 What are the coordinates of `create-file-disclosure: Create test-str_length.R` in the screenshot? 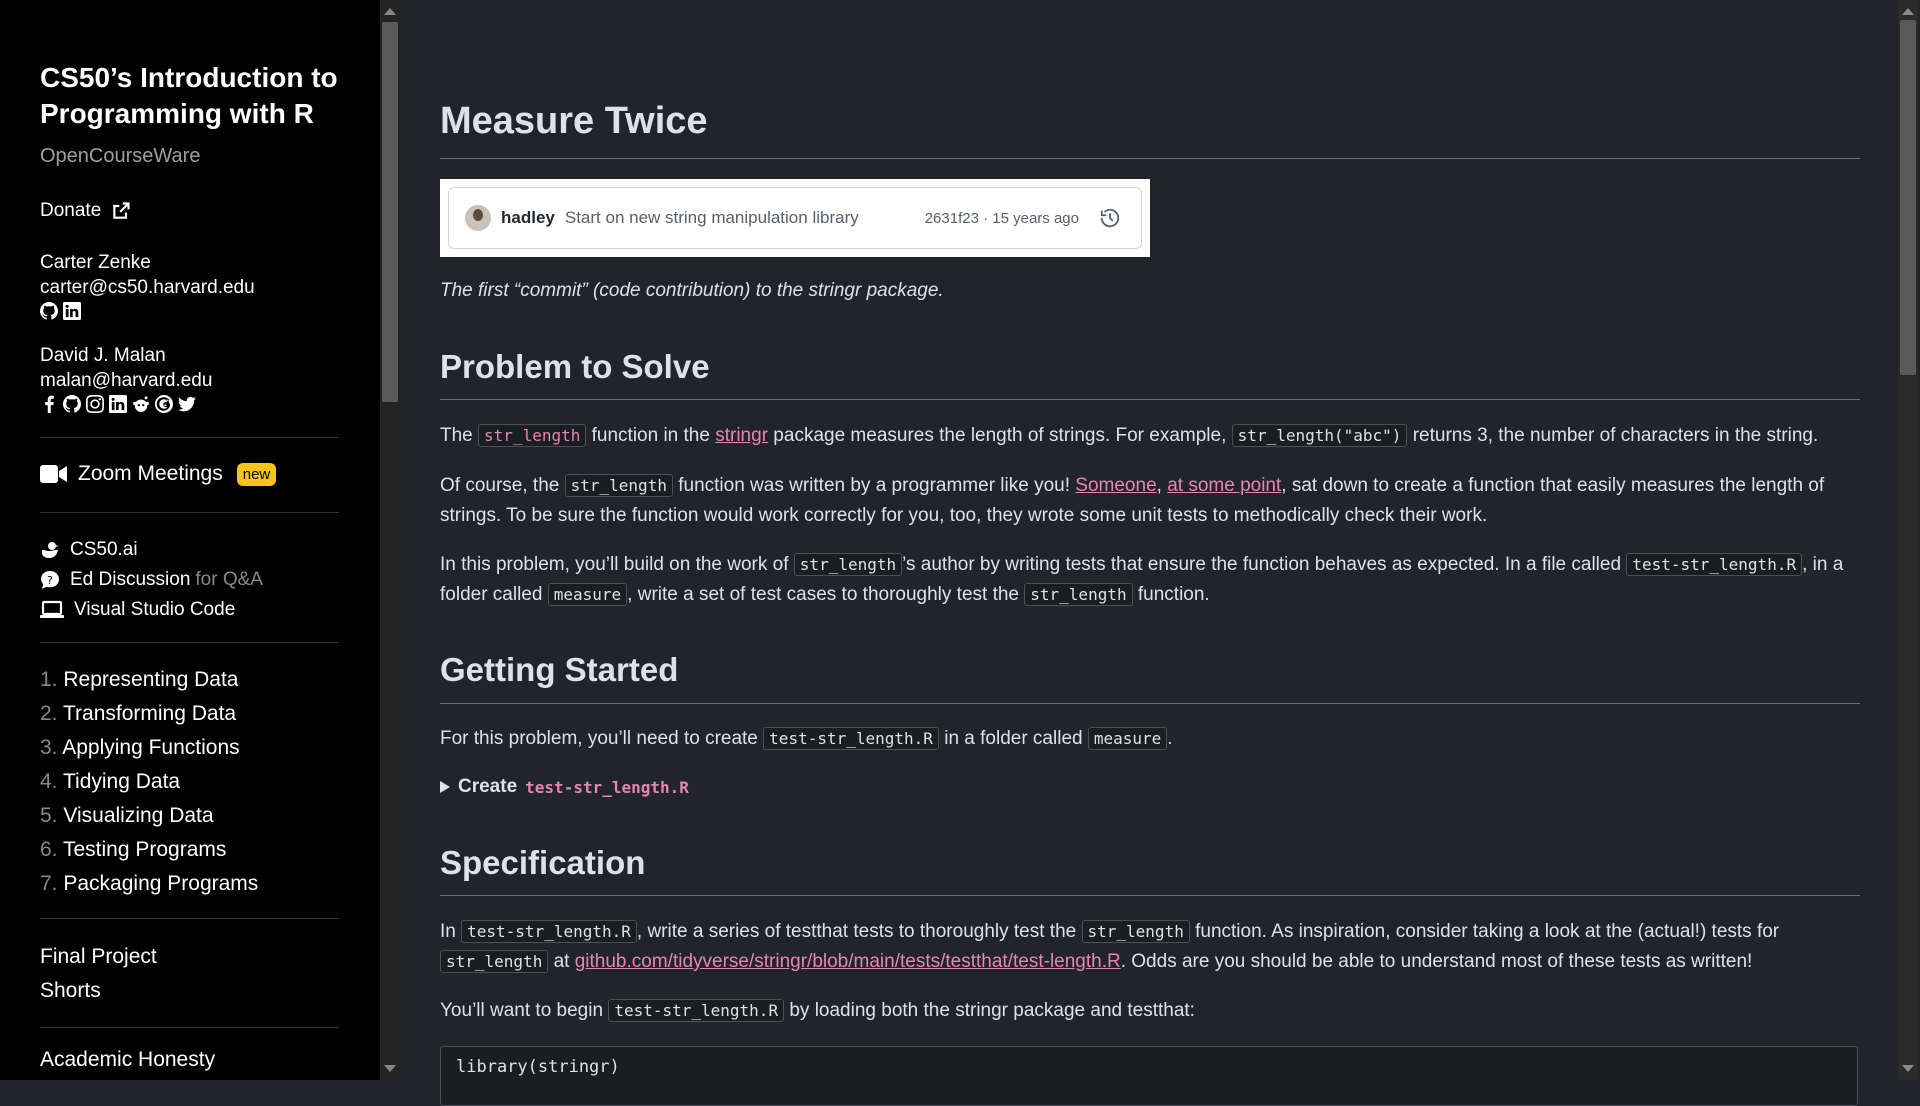 It's located at (564, 787).